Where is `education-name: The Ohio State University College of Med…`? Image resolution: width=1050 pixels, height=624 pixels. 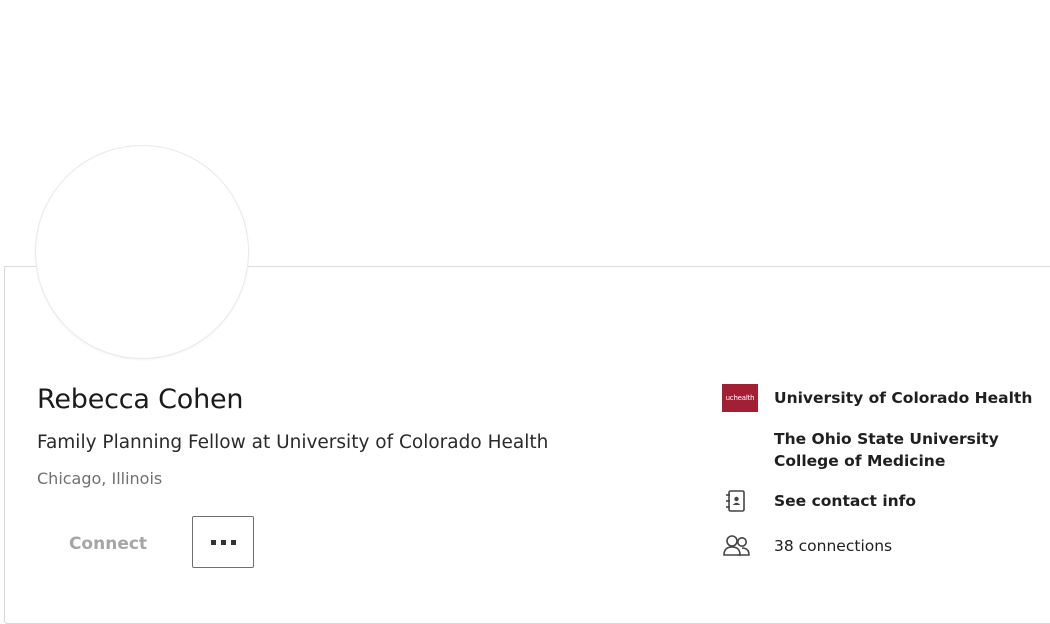
education-name: The Ohio State University College of Med… is located at coordinates (886, 450).